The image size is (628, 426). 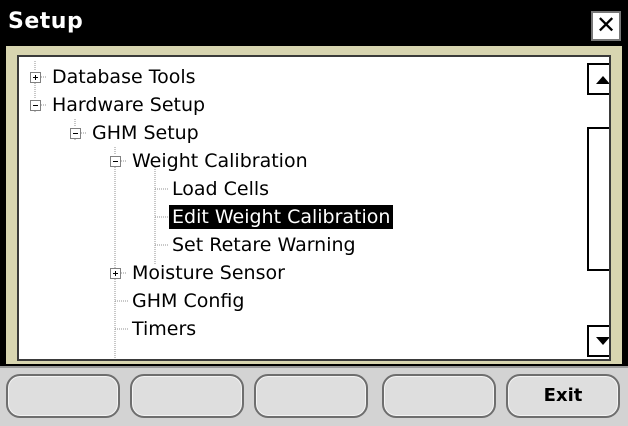 I want to click on tree-item-ghm-setup: GHM Setup, so click(x=145, y=133).